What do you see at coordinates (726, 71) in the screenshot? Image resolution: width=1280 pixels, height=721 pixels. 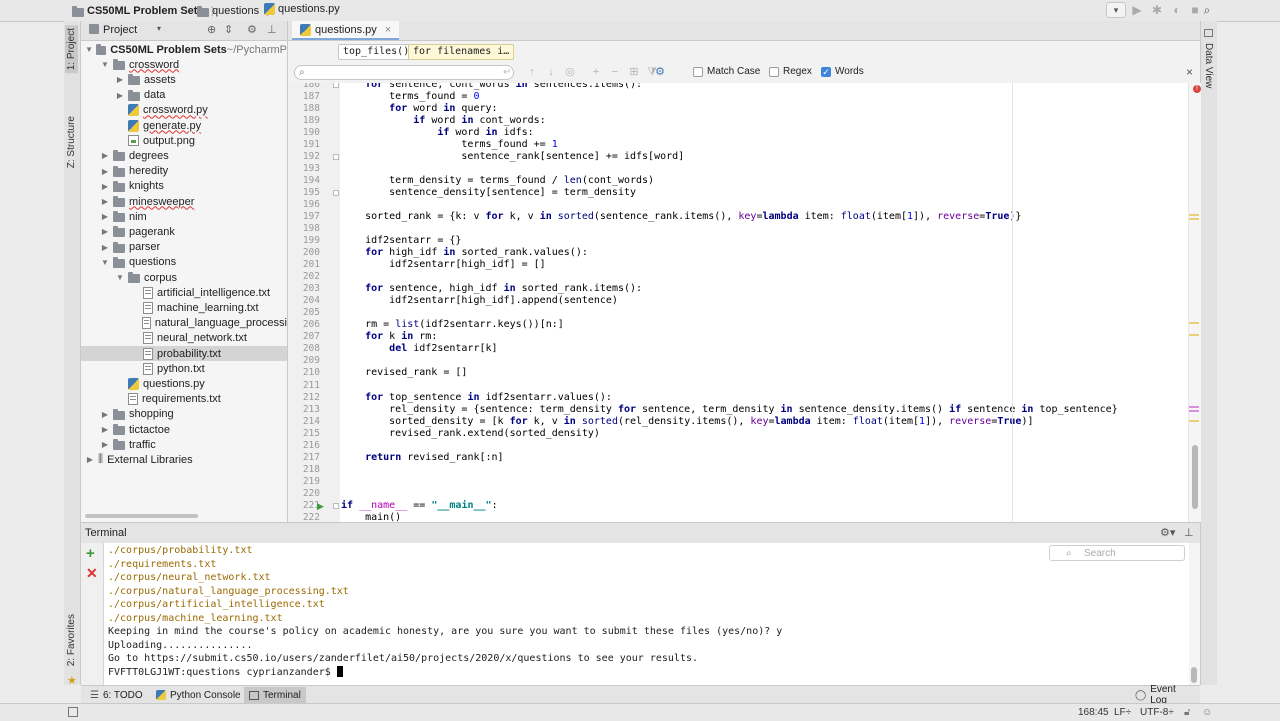 I see `match-case-checkbox: Match Case` at bounding box center [726, 71].